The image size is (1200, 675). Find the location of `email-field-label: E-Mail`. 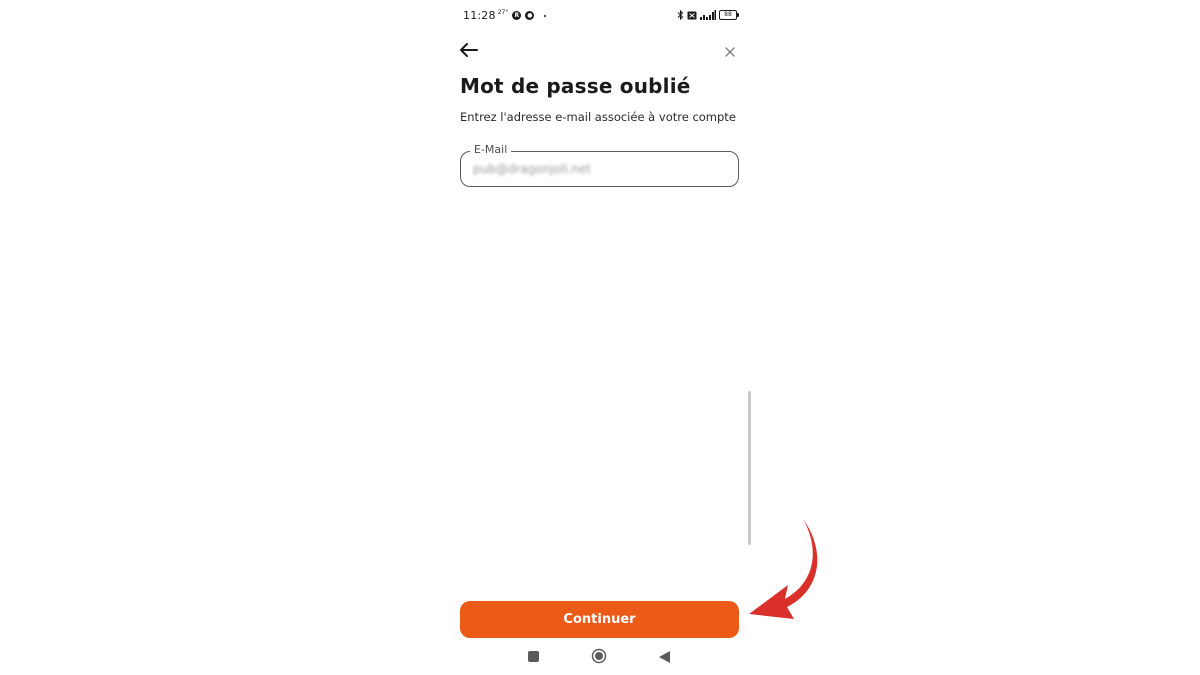

email-field-label: E-Mail is located at coordinates (491, 149).